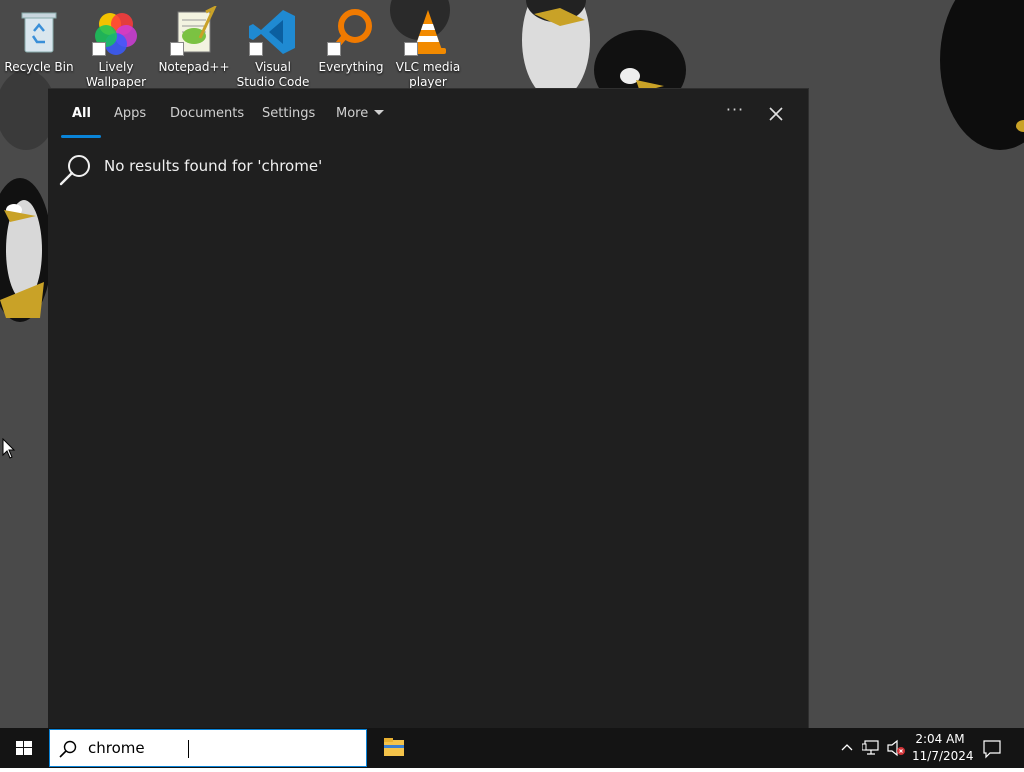  What do you see at coordinates (288, 113) in the screenshot?
I see `tab-settings: Settings` at bounding box center [288, 113].